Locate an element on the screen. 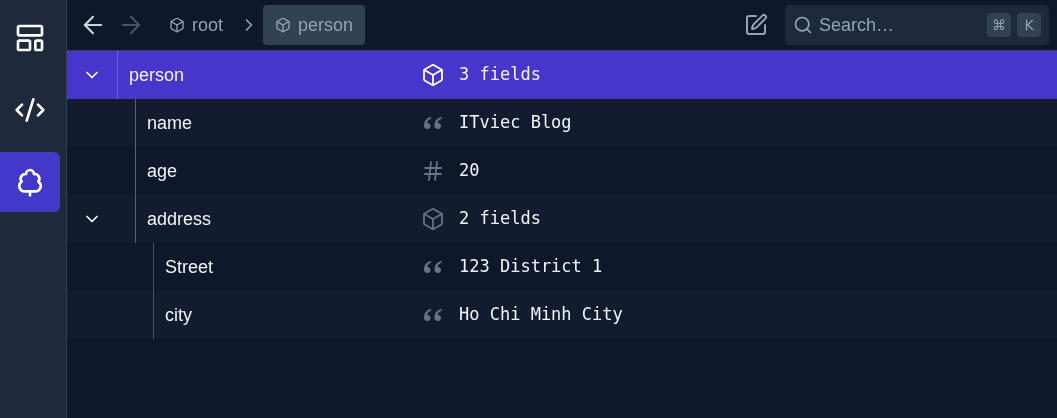 This screenshot has height=418, width=1057. key-label: age is located at coordinates (162, 171).